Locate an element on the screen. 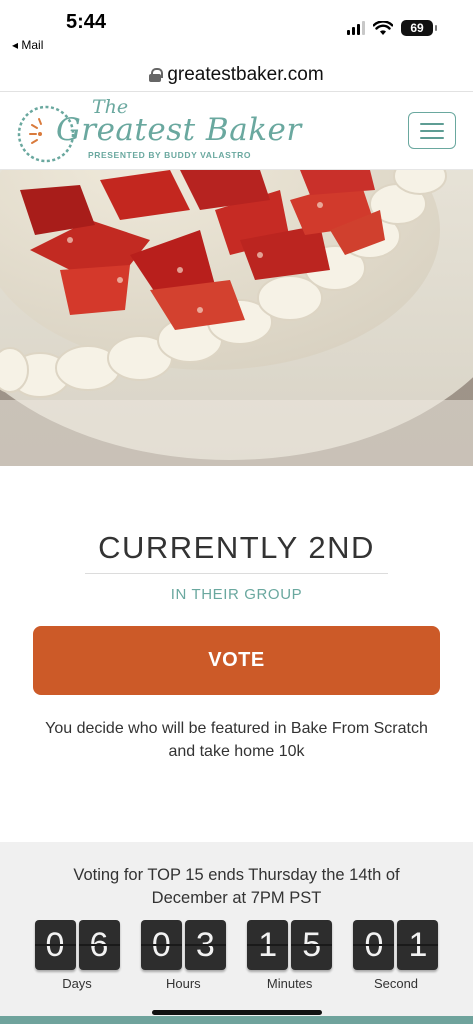  status-icons: 69 is located at coordinates (392, 28).